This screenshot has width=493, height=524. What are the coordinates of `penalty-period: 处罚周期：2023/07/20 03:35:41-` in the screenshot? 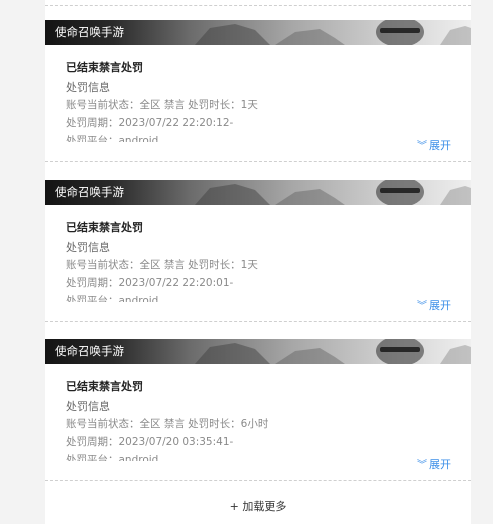 It's located at (150, 442).